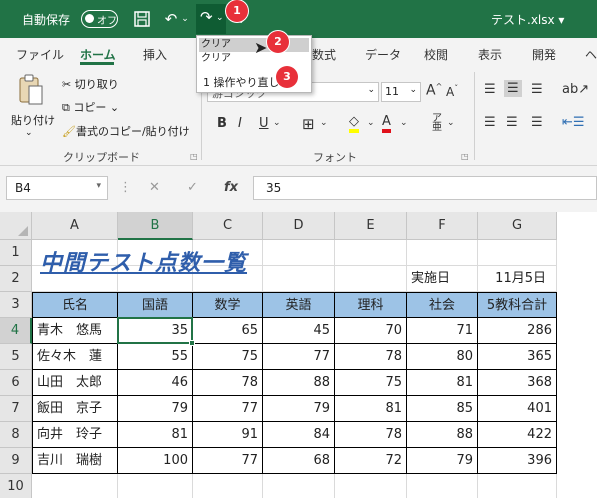 This screenshot has height=498, width=597. What do you see at coordinates (490, 122) in the screenshot?
I see `align-left-icon: ☰` at bounding box center [490, 122].